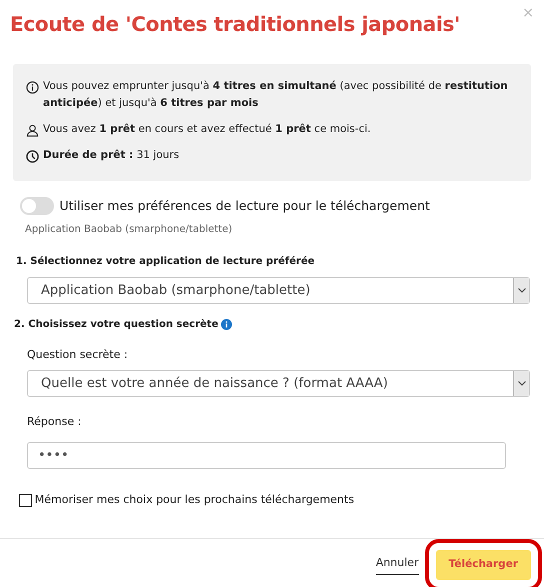 This screenshot has width=544, height=587. Describe the element at coordinates (77, 354) in the screenshot. I see `field-label: Question secrète :` at that location.